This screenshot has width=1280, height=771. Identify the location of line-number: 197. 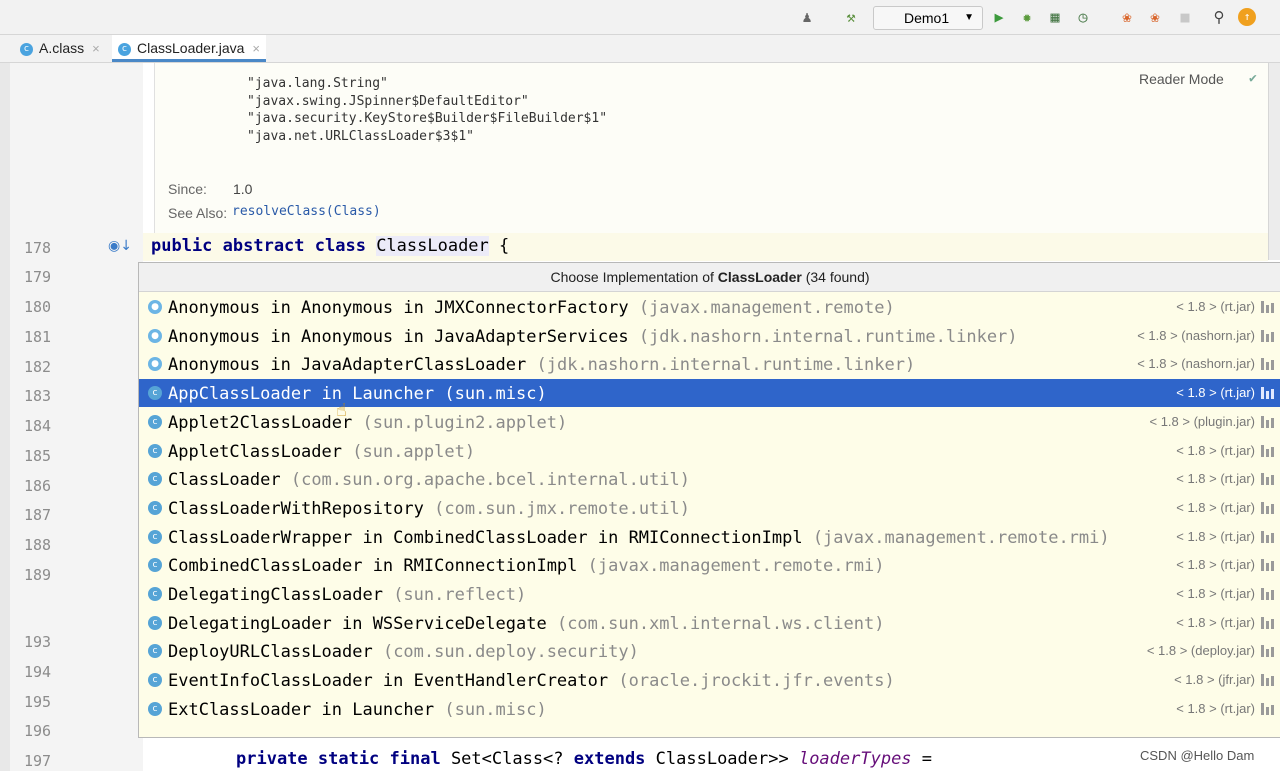
(38, 761).